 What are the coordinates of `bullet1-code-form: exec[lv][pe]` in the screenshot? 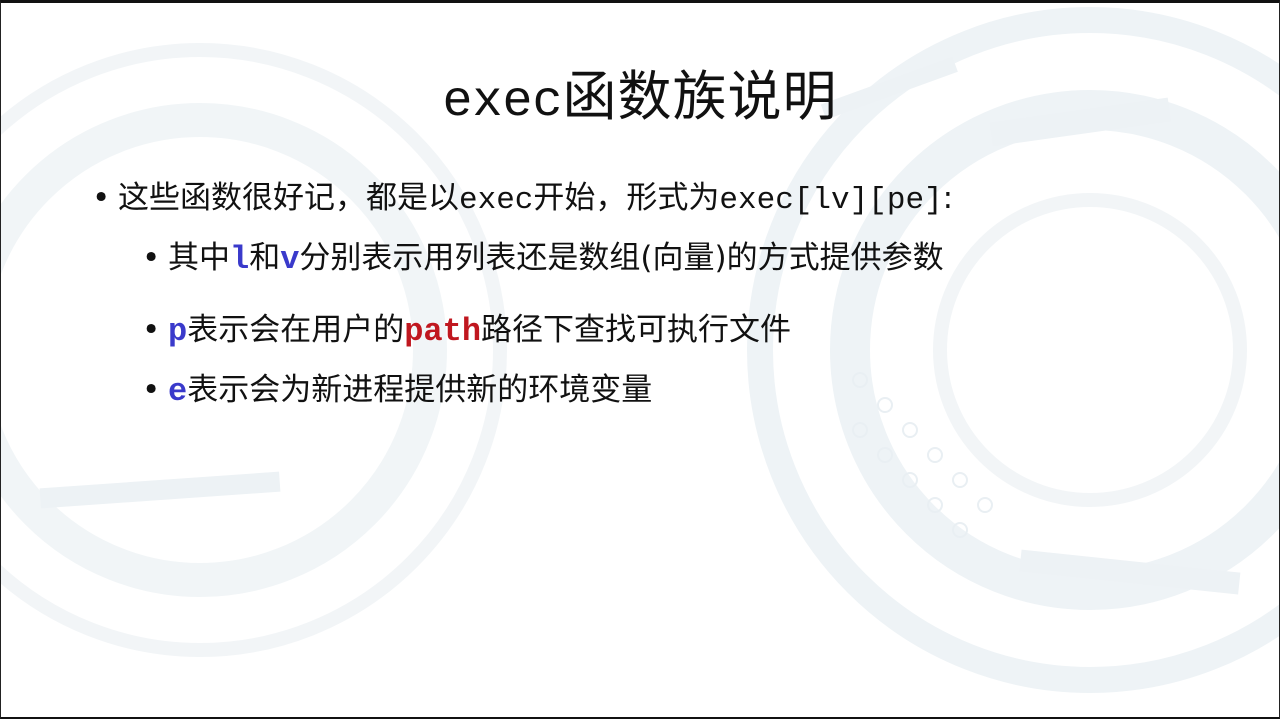 It's located at (831, 200).